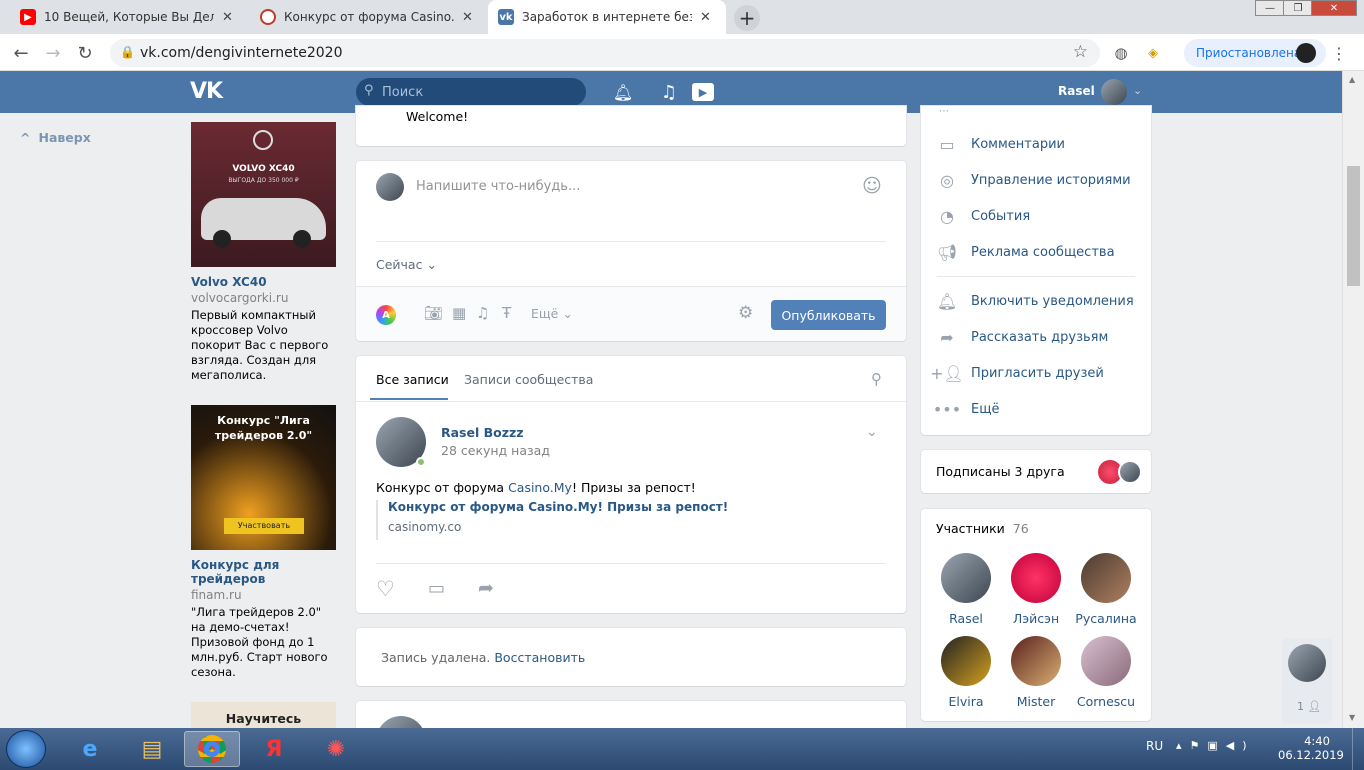 The width and height of the screenshot is (1364, 770). I want to click on restore-link: Восстановить, so click(539, 657).